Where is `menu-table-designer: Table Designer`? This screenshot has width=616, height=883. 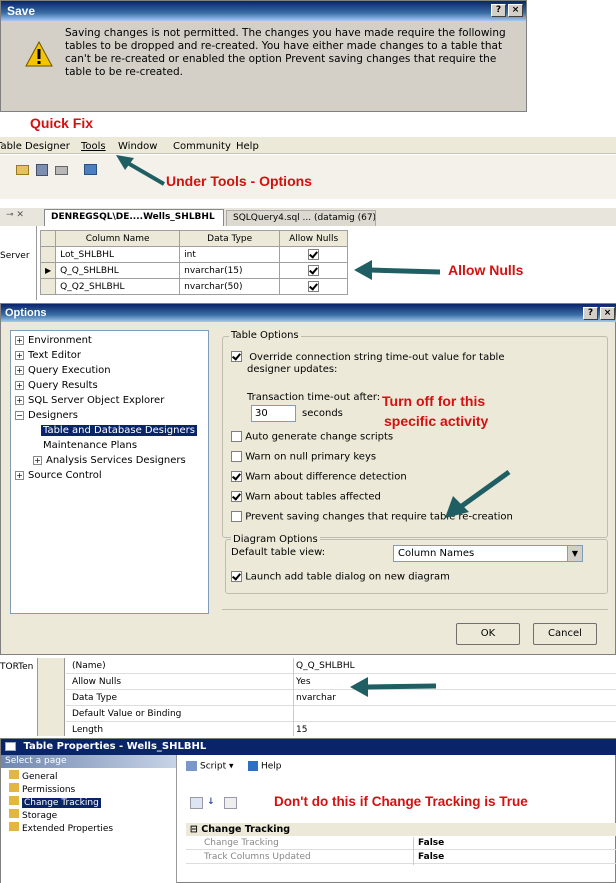
menu-table-designer: Table Designer is located at coordinates (35, 146).